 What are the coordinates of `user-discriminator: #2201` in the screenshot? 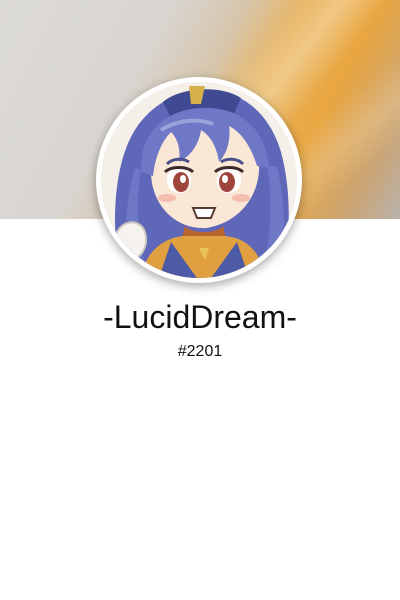 It's located at (200, 351).